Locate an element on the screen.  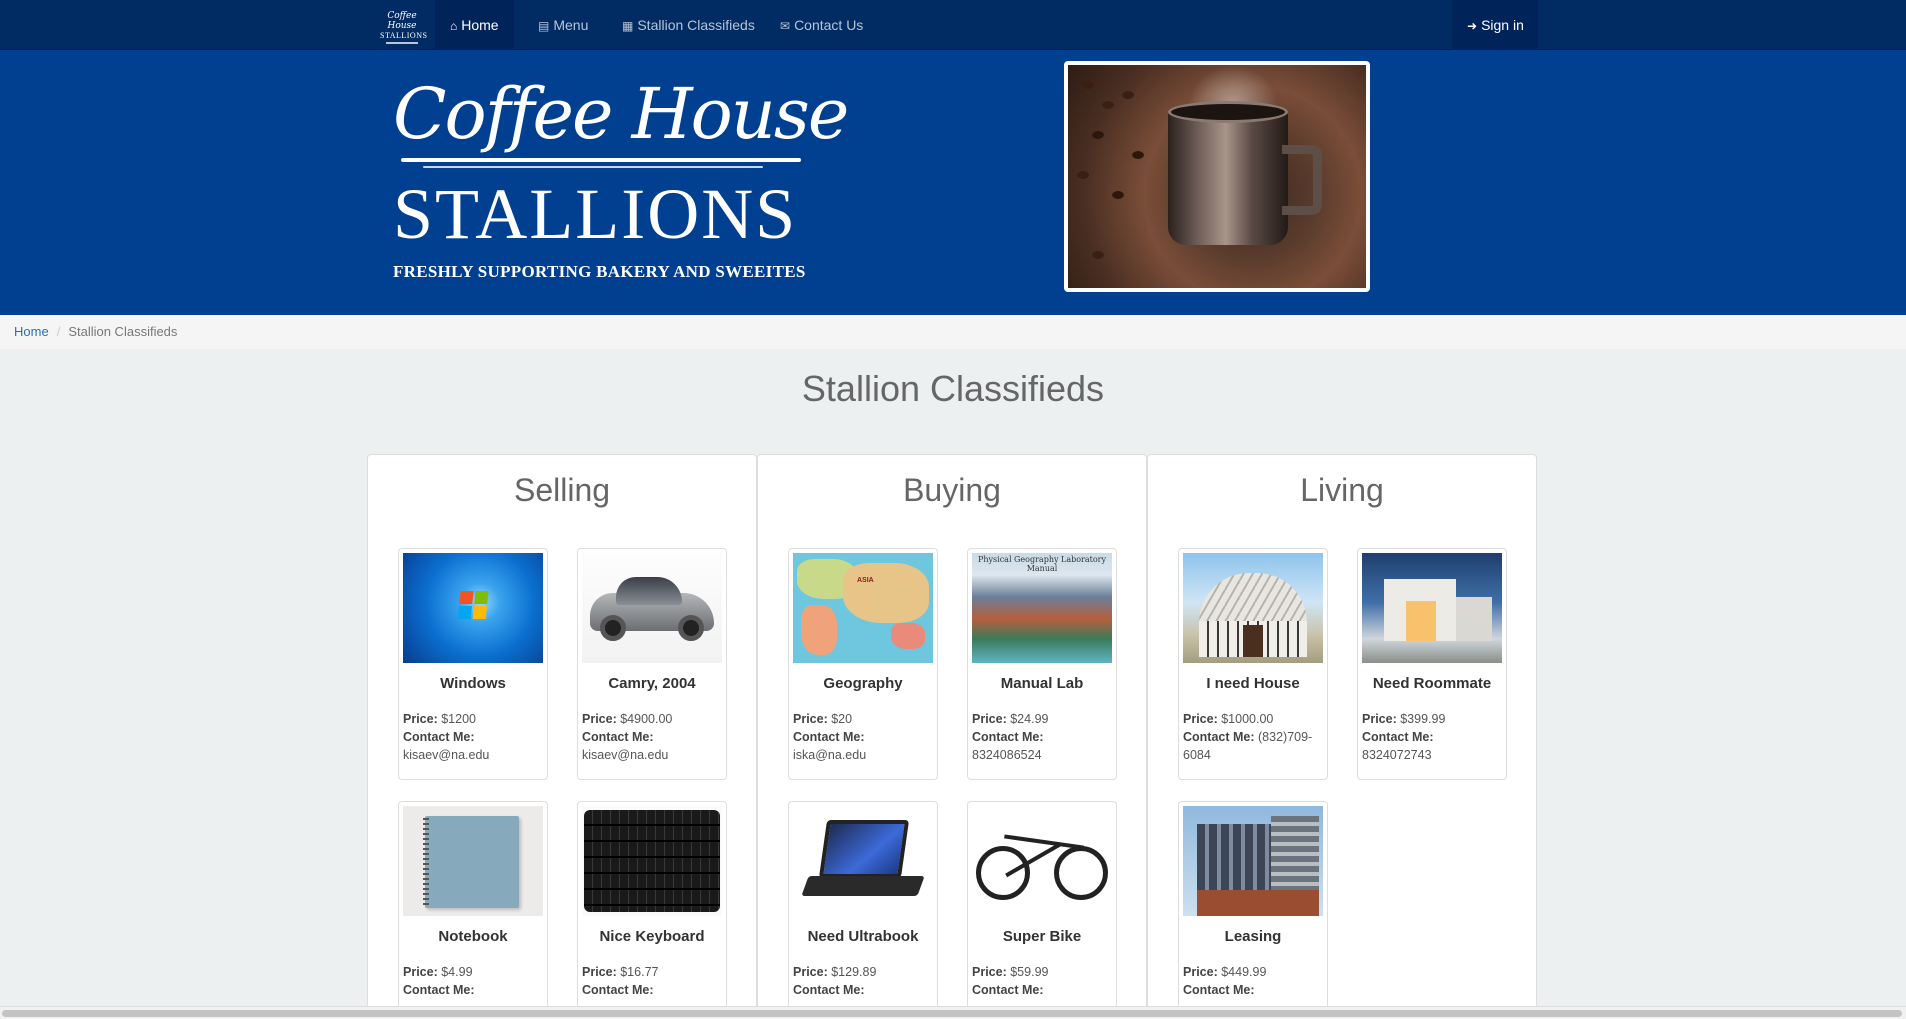
listing-title: Nice Keyboard is located at coordinates (652, 936).